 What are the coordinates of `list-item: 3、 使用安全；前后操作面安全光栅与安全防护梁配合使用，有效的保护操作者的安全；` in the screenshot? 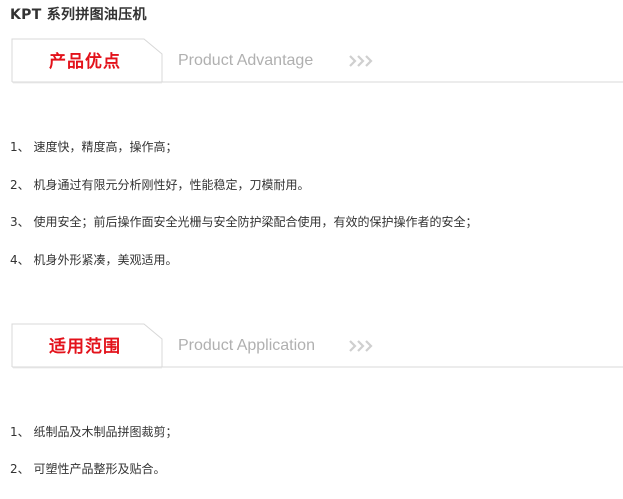 It's located at (244, 222).